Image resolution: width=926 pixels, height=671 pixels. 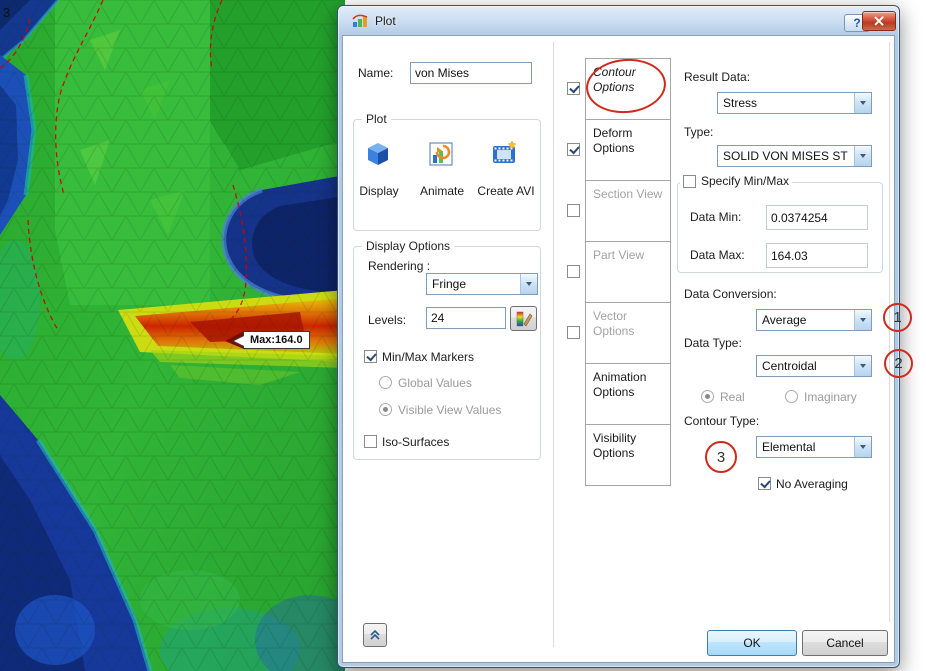 What do you see at coordinates (471, 73) in the screenshot?
I see `name-input` at bounding box center [471, 73].